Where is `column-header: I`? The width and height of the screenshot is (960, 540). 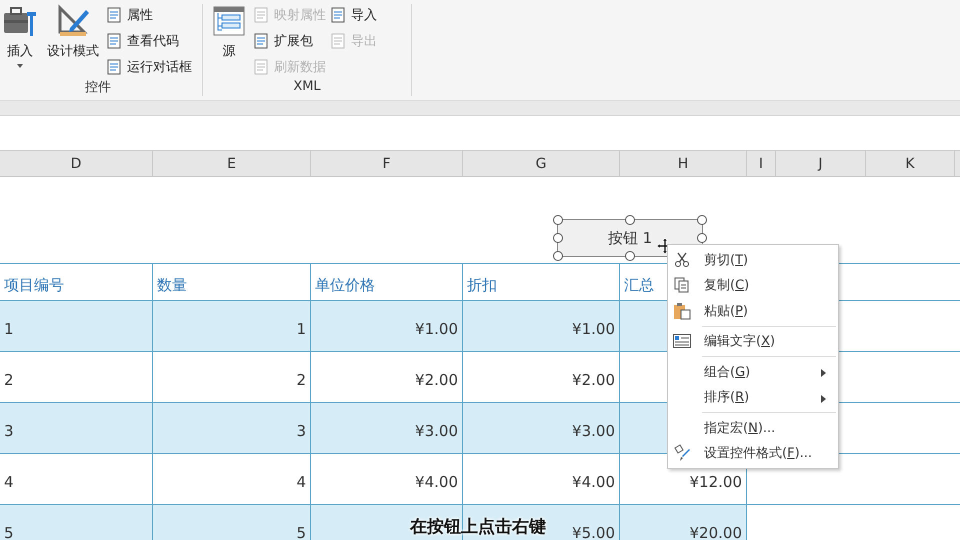
column-header: I is located at coordinates (761, 163).